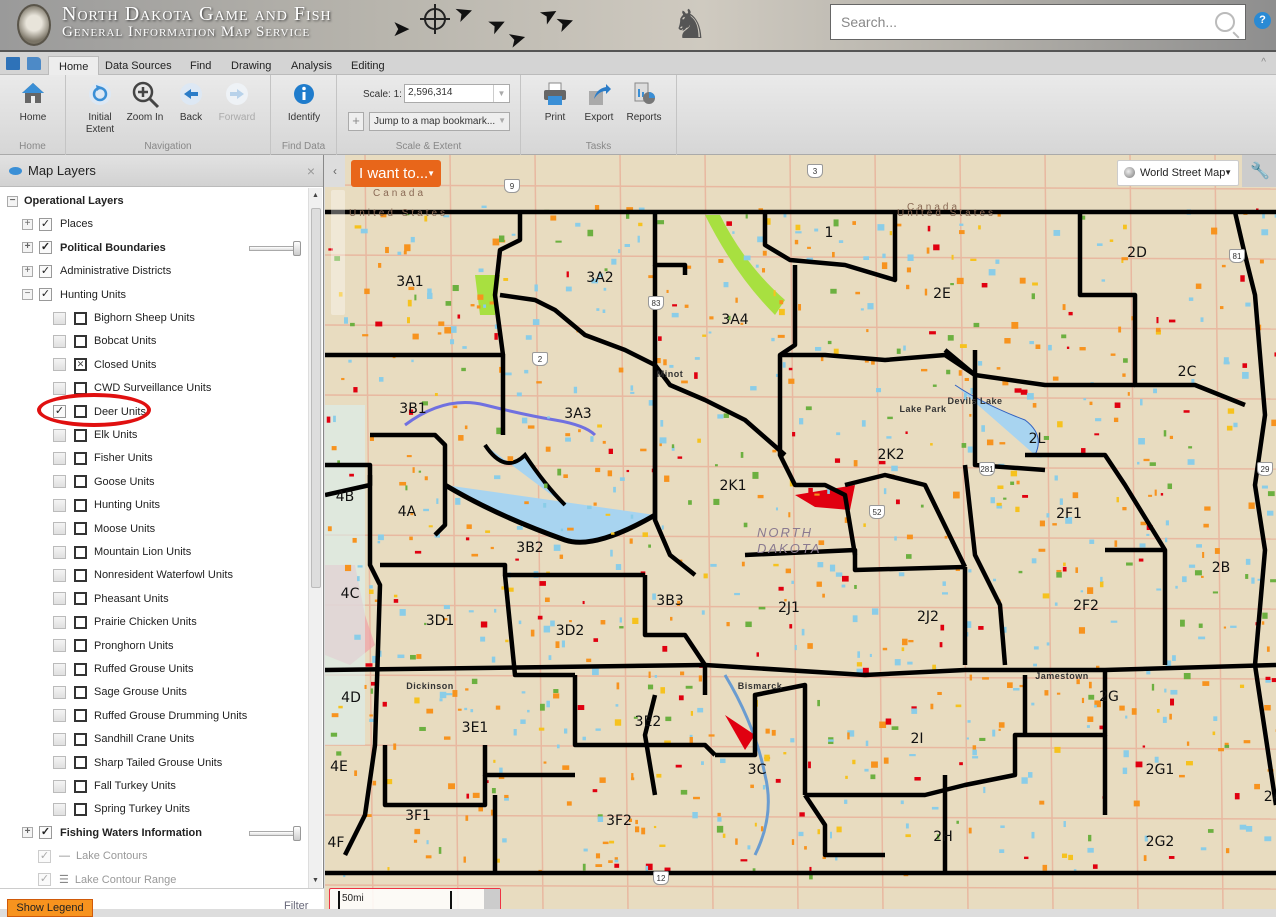  Describe the element at coordinates (396, 173) in the screenshot. I see `i-want-to-button: I want to... ▼` at that location.